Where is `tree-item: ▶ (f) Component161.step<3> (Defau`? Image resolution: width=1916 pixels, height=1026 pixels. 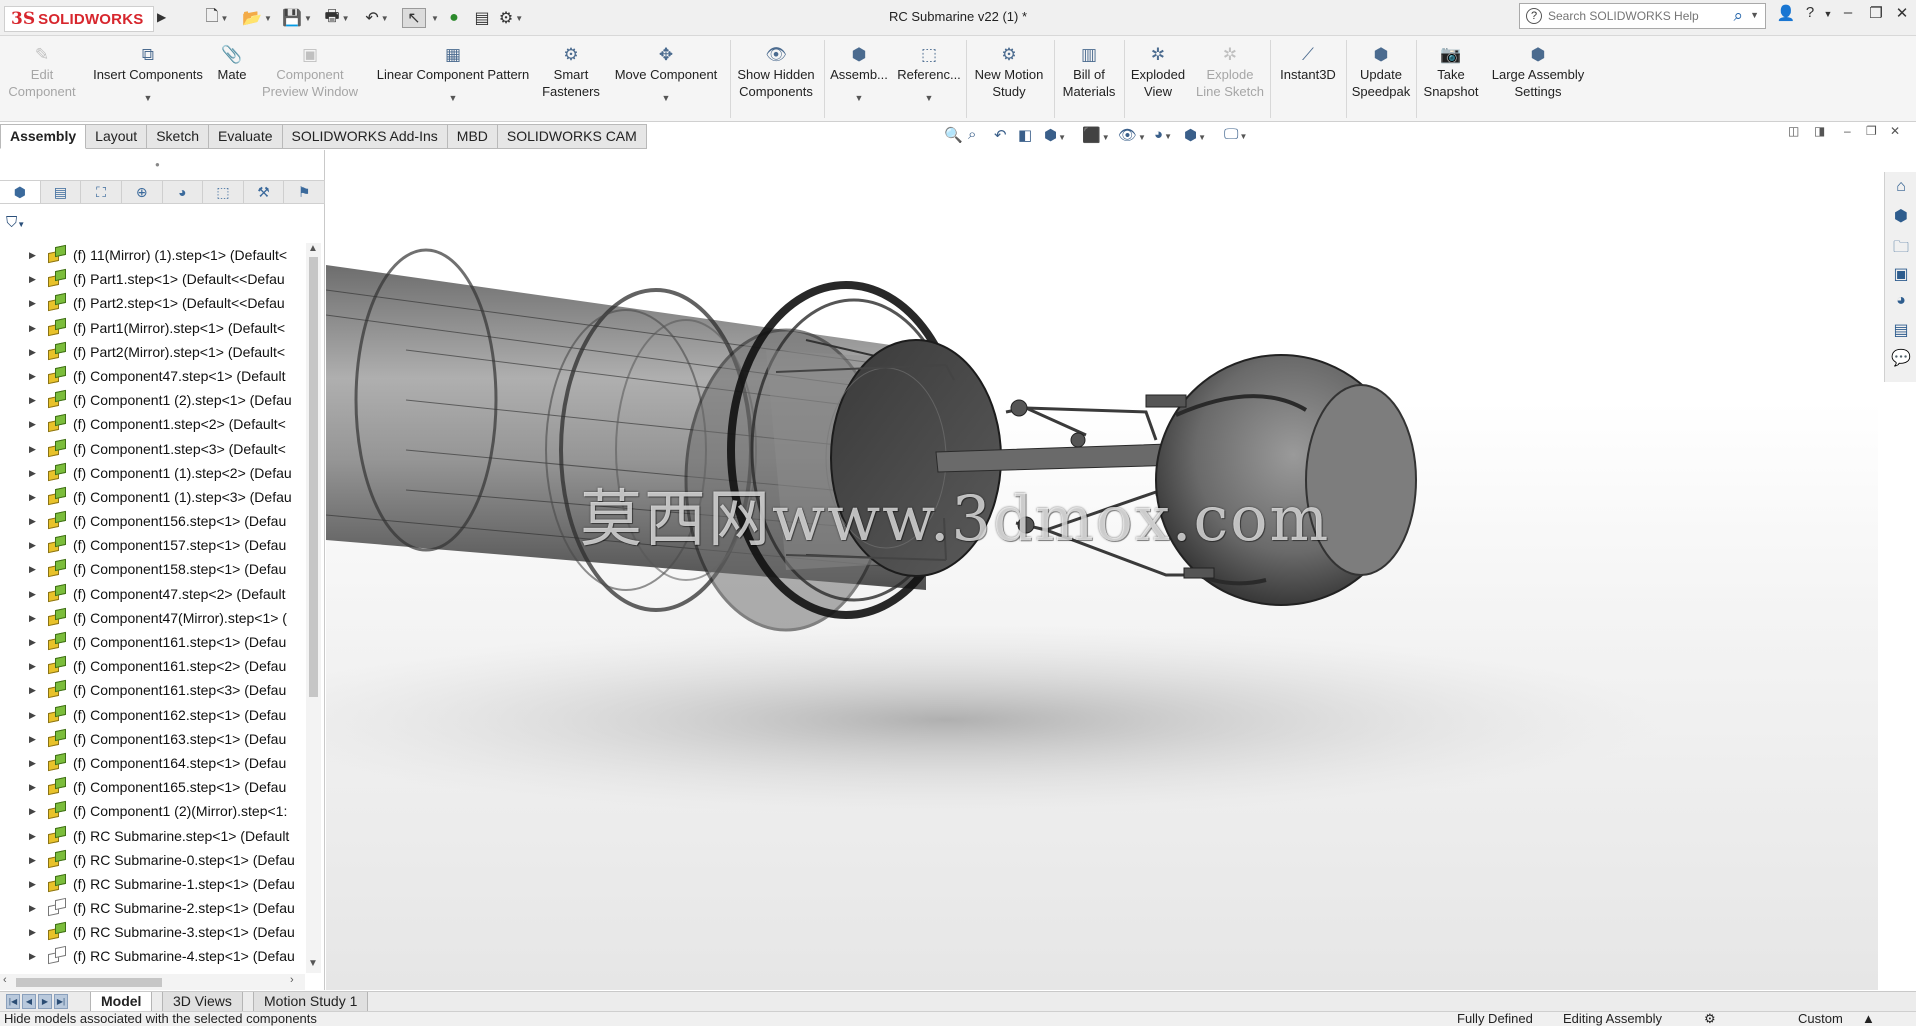 tree-item: ▶ (f) Component161.step<3> (Defau is located at coordinates (152, 690).